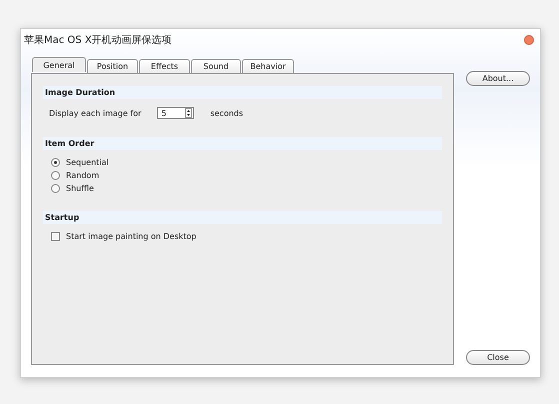 The image size is (559, 404). Describe the element at coordinates (95, 113) in the screenshot. I see `field-label: Display each image for` at that location.